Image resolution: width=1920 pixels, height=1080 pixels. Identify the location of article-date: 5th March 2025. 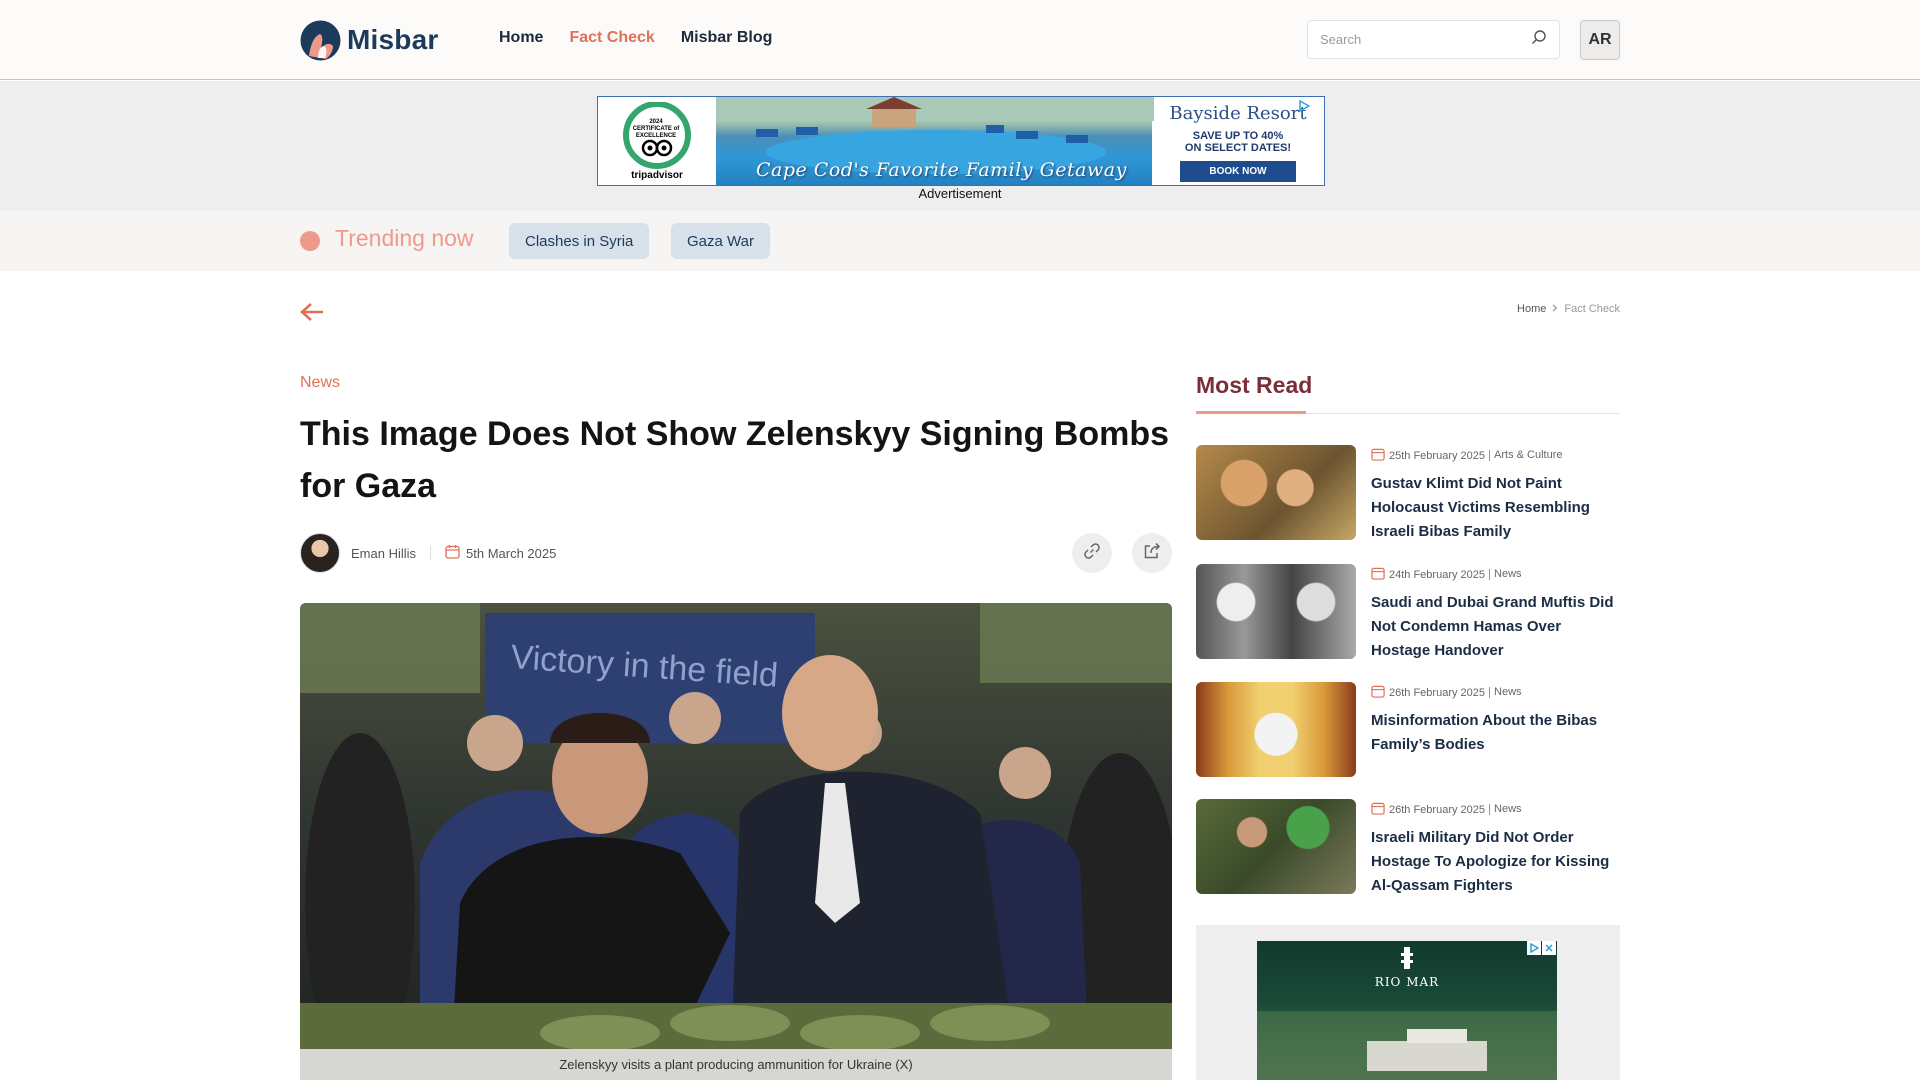
(511, 553).